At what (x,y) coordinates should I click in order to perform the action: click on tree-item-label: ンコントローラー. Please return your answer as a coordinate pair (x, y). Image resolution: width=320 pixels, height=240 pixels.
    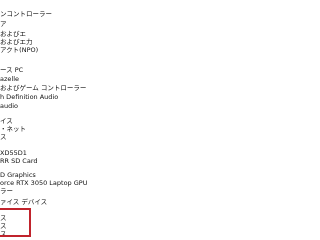
    Looking at the image, I should click on (26, 14).